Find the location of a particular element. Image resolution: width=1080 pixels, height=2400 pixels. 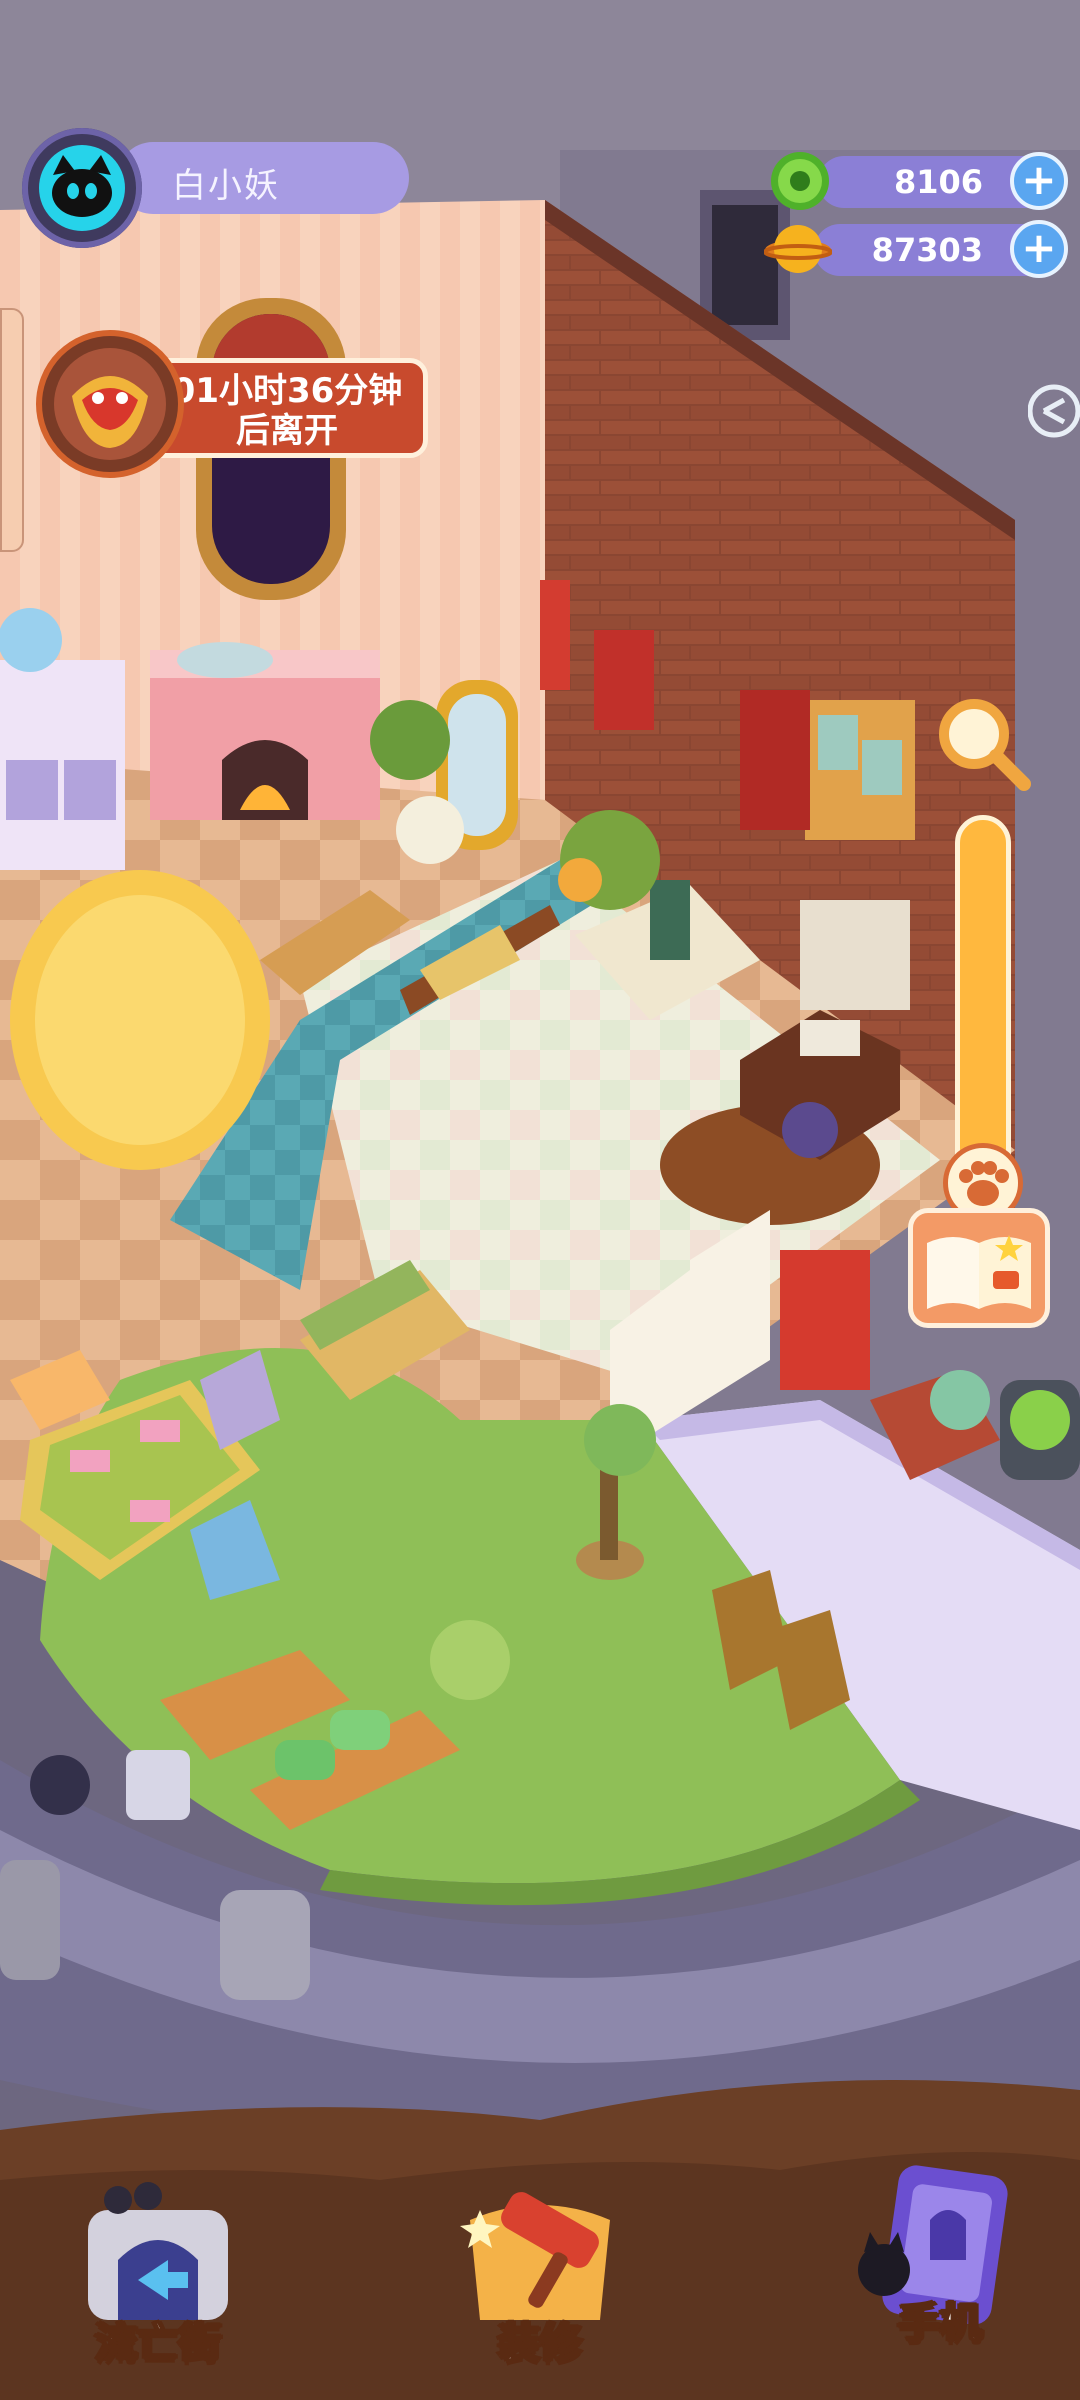

player-avatar is located at coordinates (82, 188).